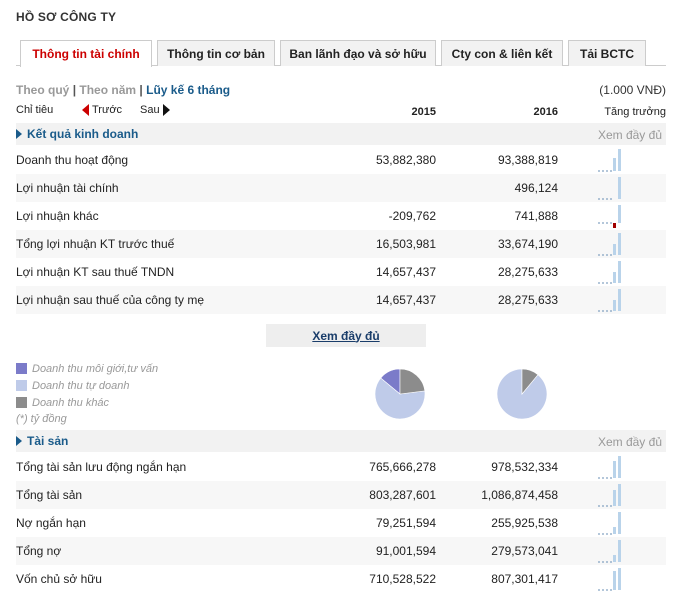 The width and height of the screenshot is (685, 600). Describe the element at coordinates (536, 216) in the screenshot. I see `value-2016: 741,888` at that location.